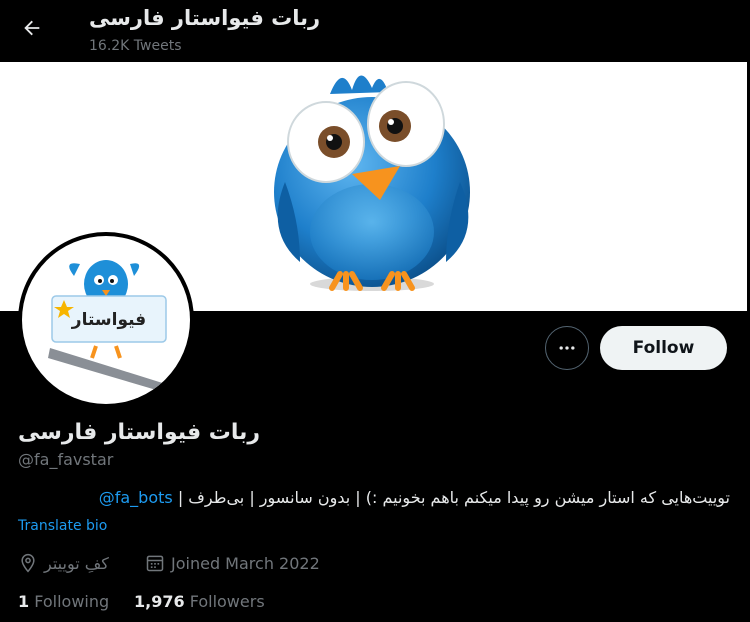 The width and height of the screenshot is (750, 622). What do you see at coordinates (66, 459) in the screenshot?
I see `profile-handle: @fa_favstar` at bounding box center [66, 459].